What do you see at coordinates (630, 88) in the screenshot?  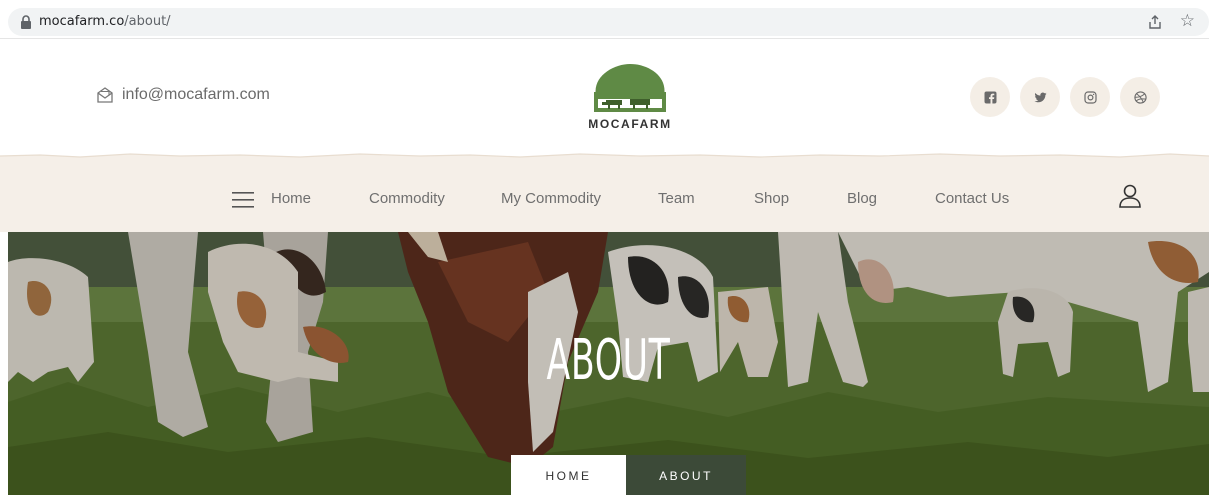 I see `logo-tree-icon` at bounding box center [630, 88].